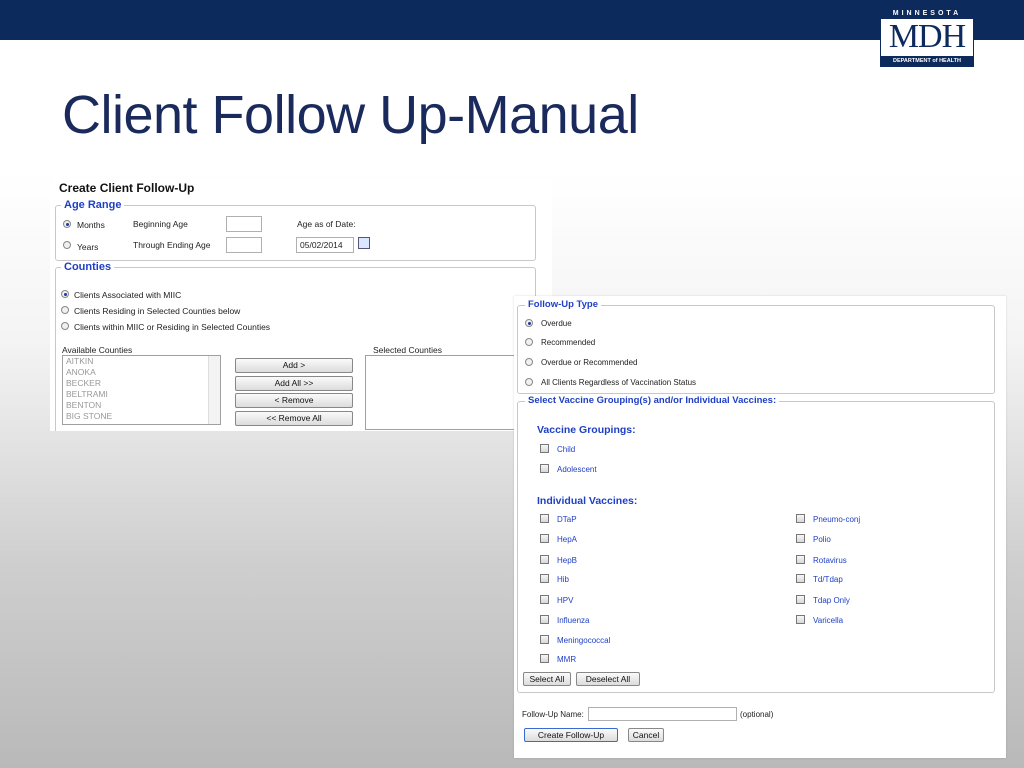  Describe the element at coordinates (573, 620) in the screenshot. I see `influenza-label: Influenza` at that location.